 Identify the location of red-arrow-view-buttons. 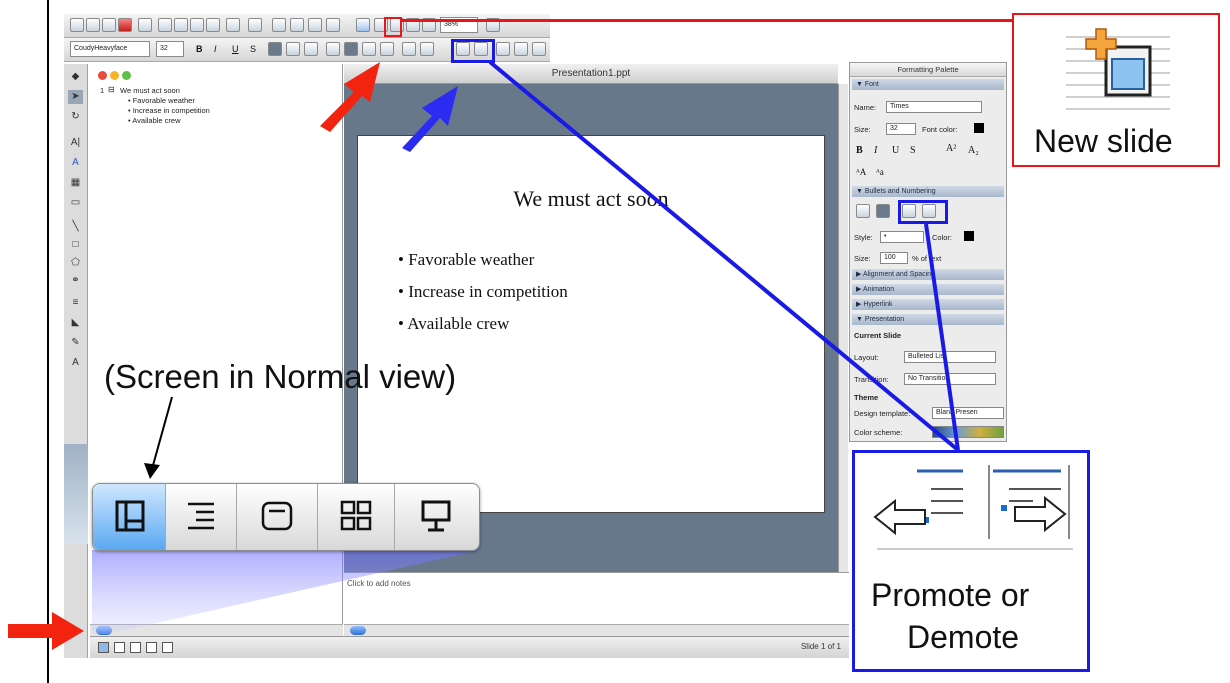
(46, 631).